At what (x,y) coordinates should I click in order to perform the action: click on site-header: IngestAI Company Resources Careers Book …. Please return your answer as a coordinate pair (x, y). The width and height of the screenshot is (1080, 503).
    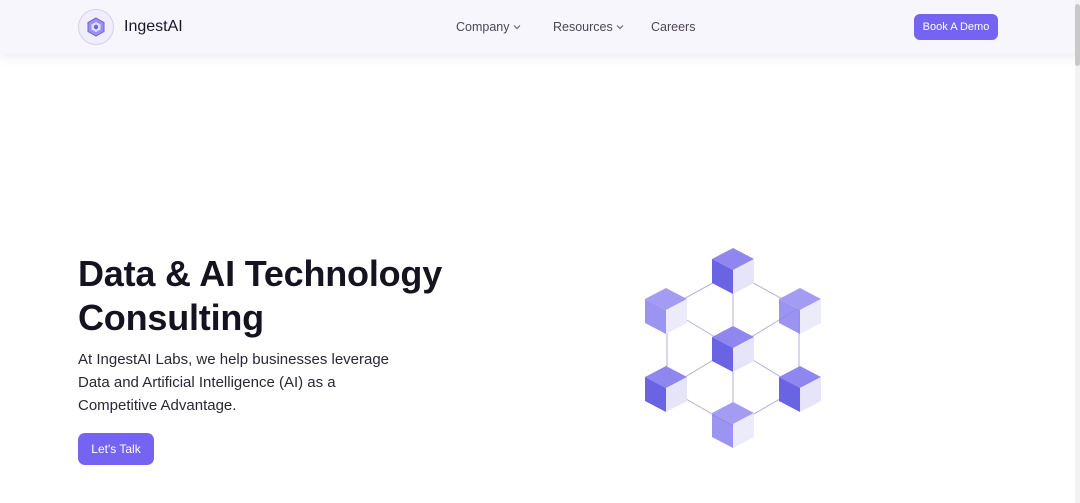
    Looking at the image, I should click on (540, 27).